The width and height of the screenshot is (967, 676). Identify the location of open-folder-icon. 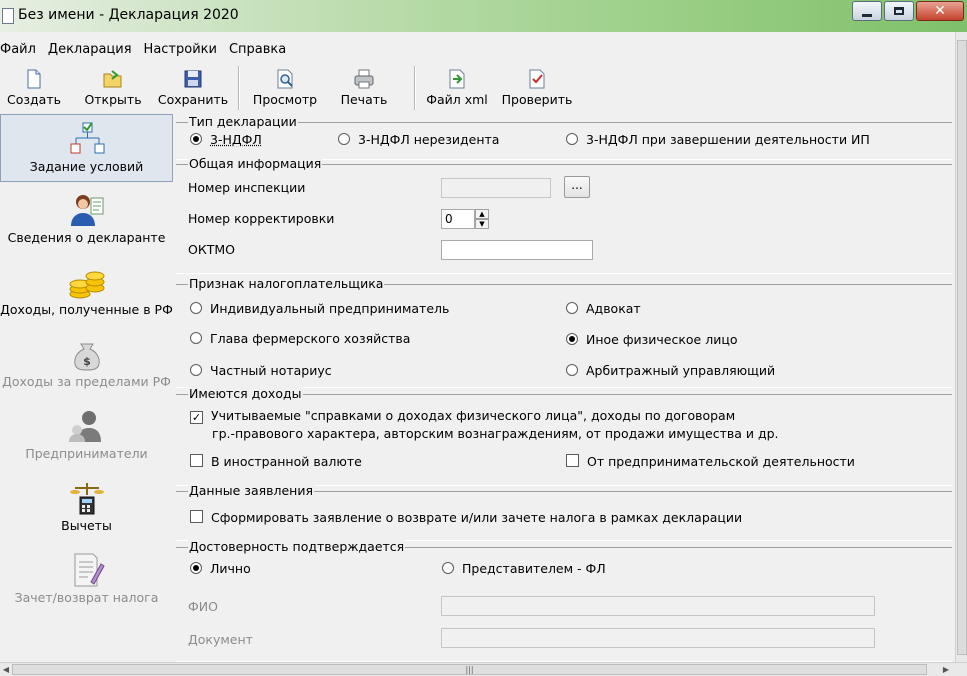
(112, 79).